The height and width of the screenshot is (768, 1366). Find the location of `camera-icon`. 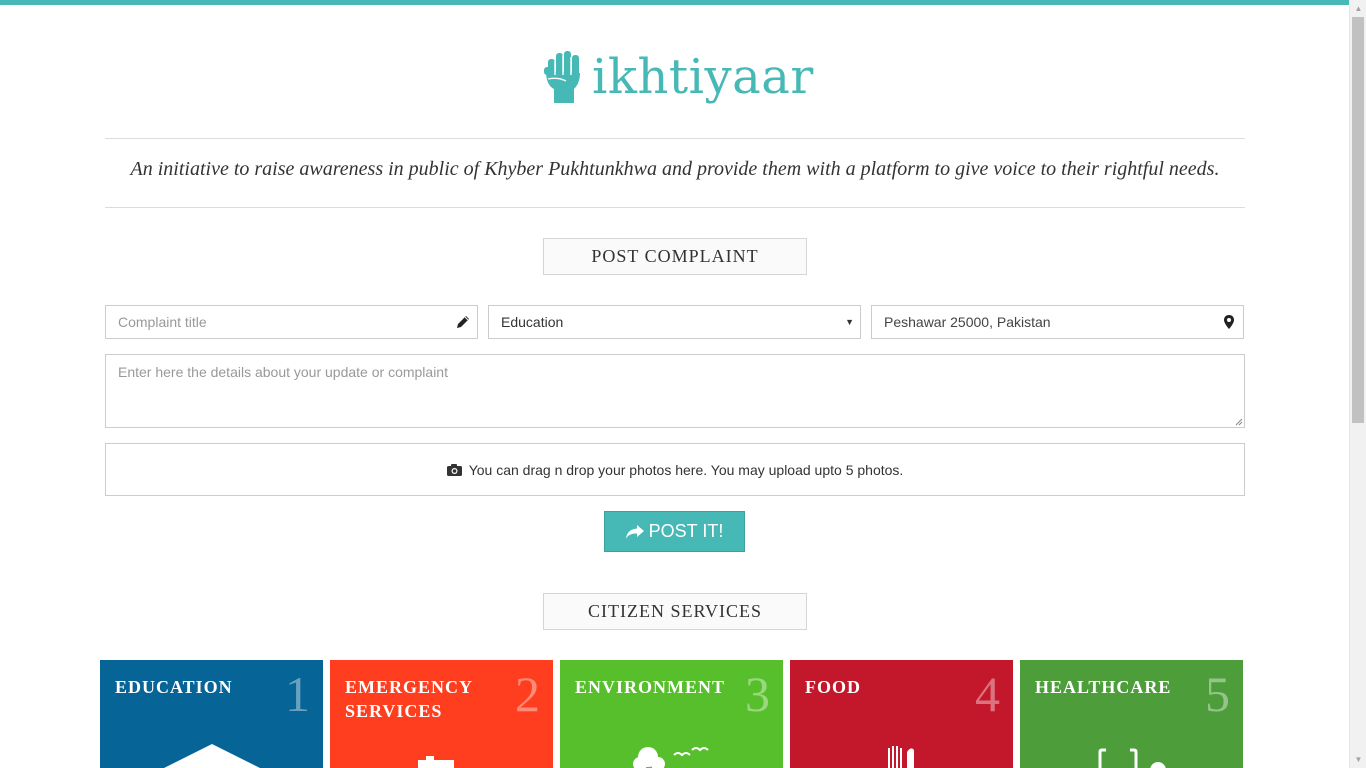

camera-icon is located at coordinates (454, 469).